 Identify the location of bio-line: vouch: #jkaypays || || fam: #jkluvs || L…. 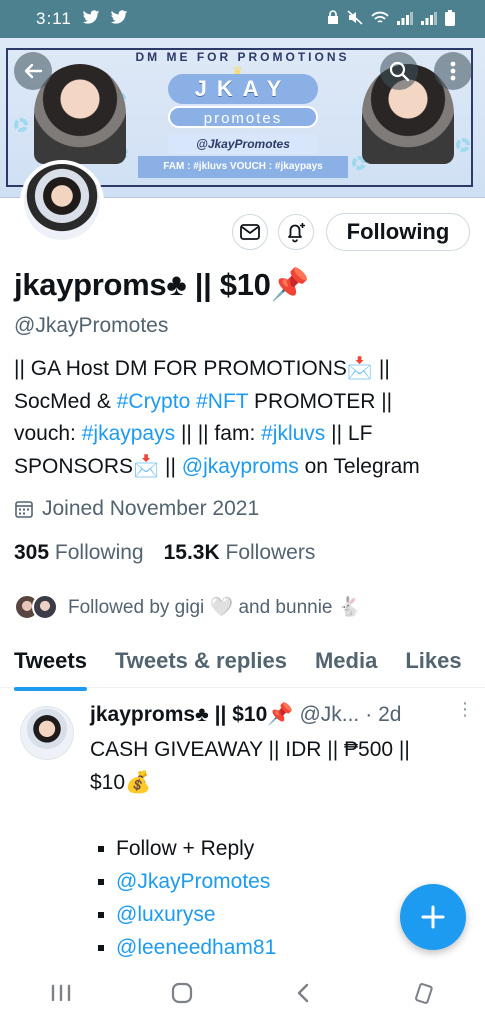
(243, 434).